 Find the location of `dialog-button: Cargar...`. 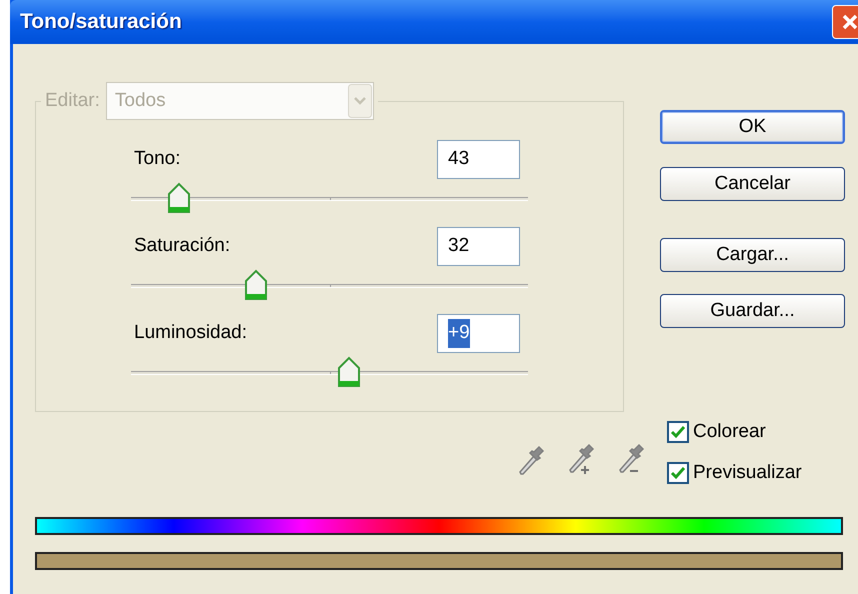

dialog-button: Cargar... is located at coordinates (752, 255).